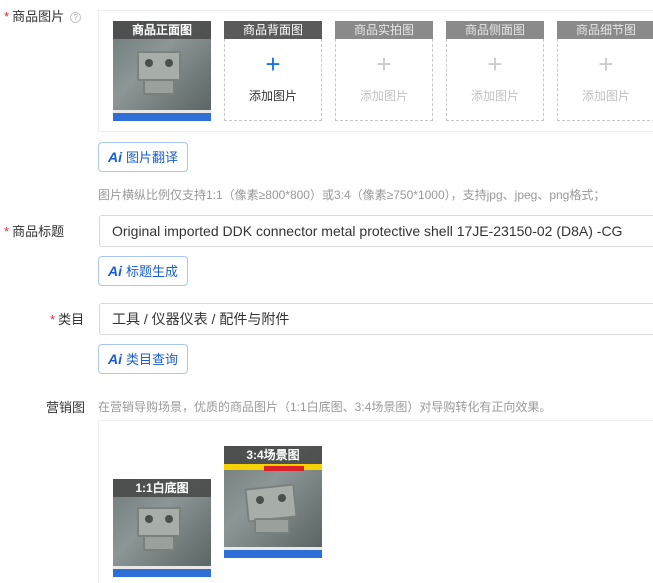 This screenshot has height=583, width=653. What do you see at coordinates (384, 30) in the screenshot?
I see `slot-title: 商品实拍图` at bounding box center [384, 30].